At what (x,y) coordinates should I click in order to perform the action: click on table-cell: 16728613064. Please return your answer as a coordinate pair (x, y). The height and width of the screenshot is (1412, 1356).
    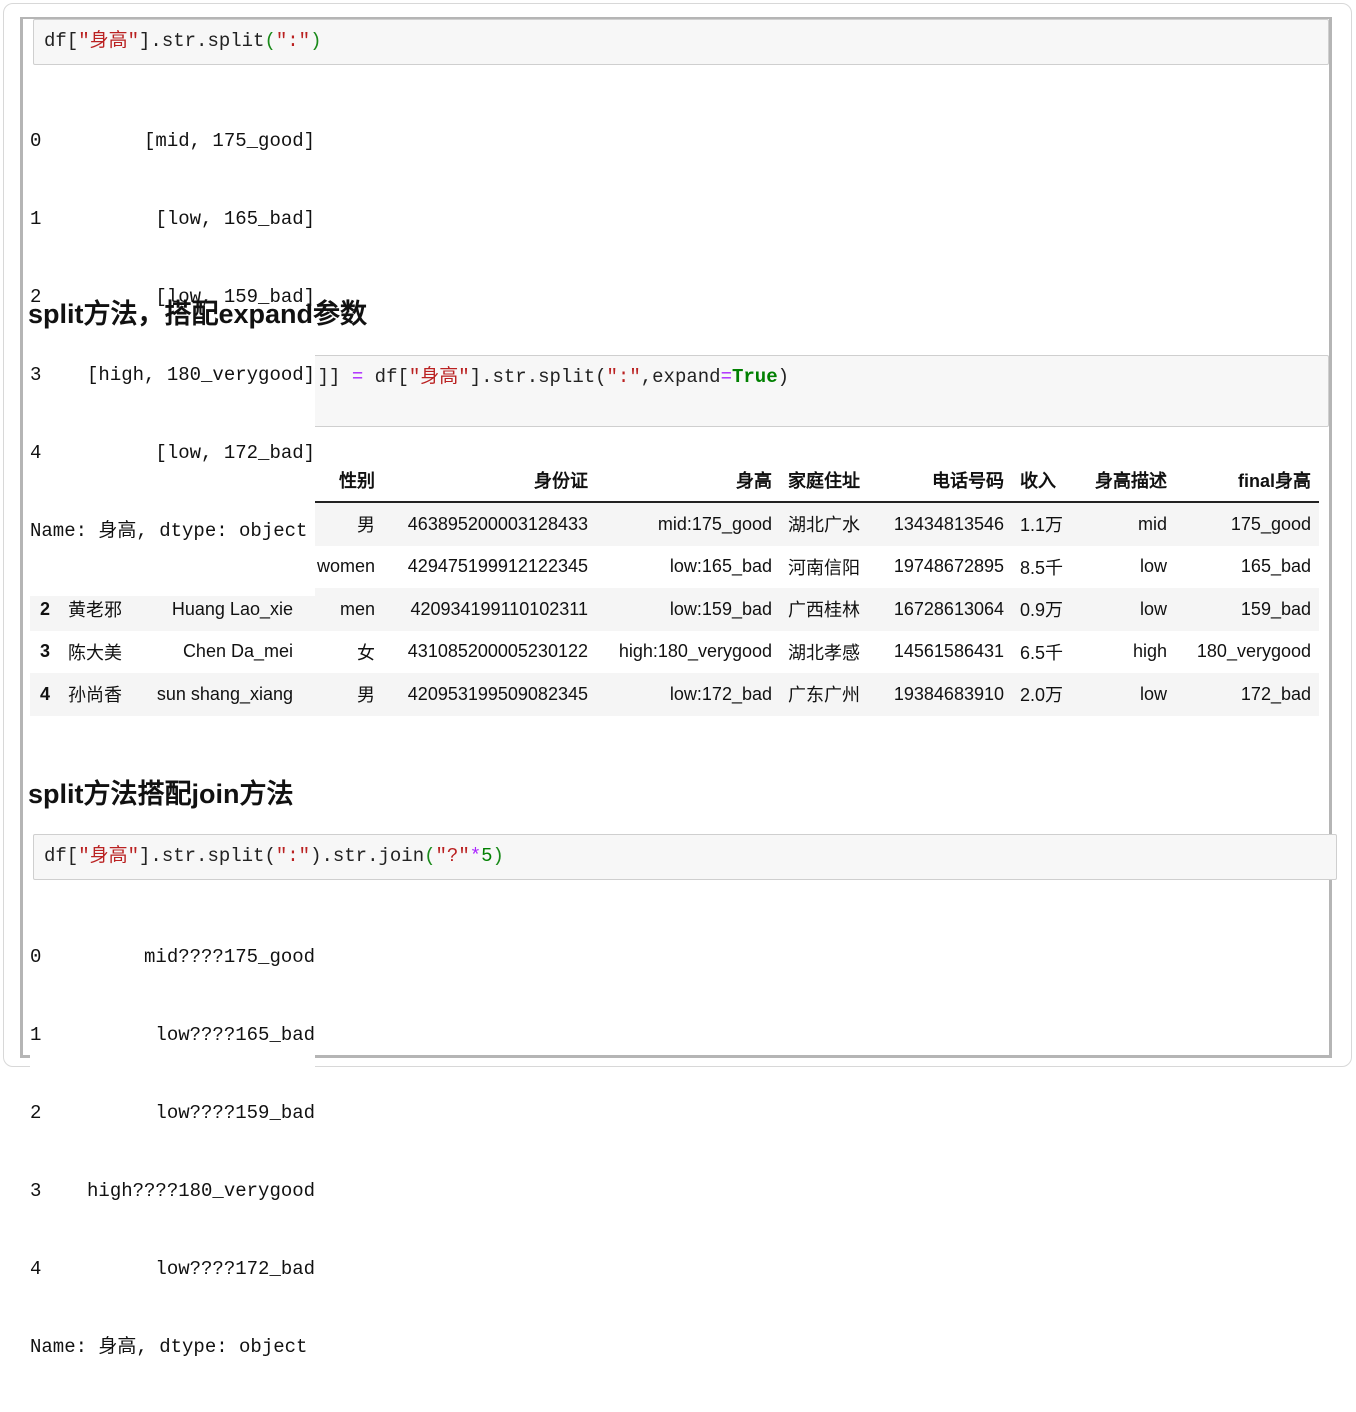
    Looking at the image, I should click on (948, 608).